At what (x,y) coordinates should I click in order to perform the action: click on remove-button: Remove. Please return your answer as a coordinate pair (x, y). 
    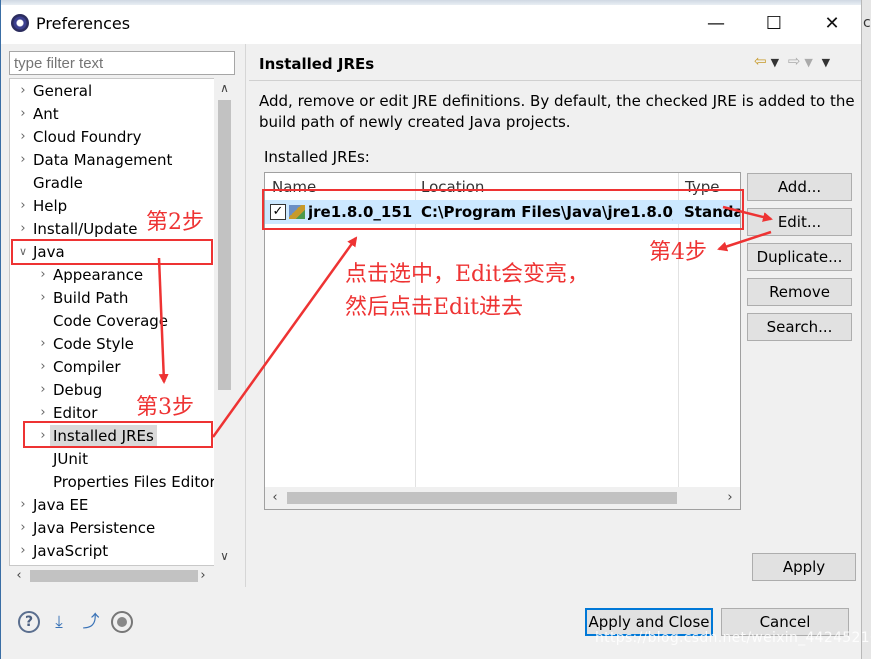
    Looking at the image, I should click on (799, 292).